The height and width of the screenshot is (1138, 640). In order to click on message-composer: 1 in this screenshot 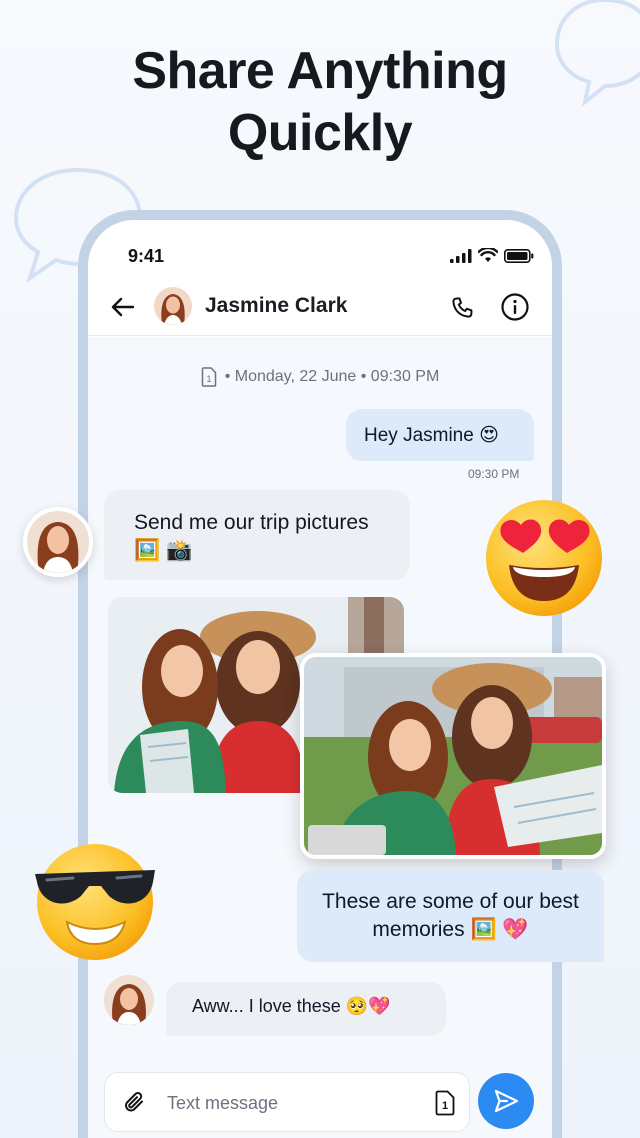, I will do `click(287, 1102)`.